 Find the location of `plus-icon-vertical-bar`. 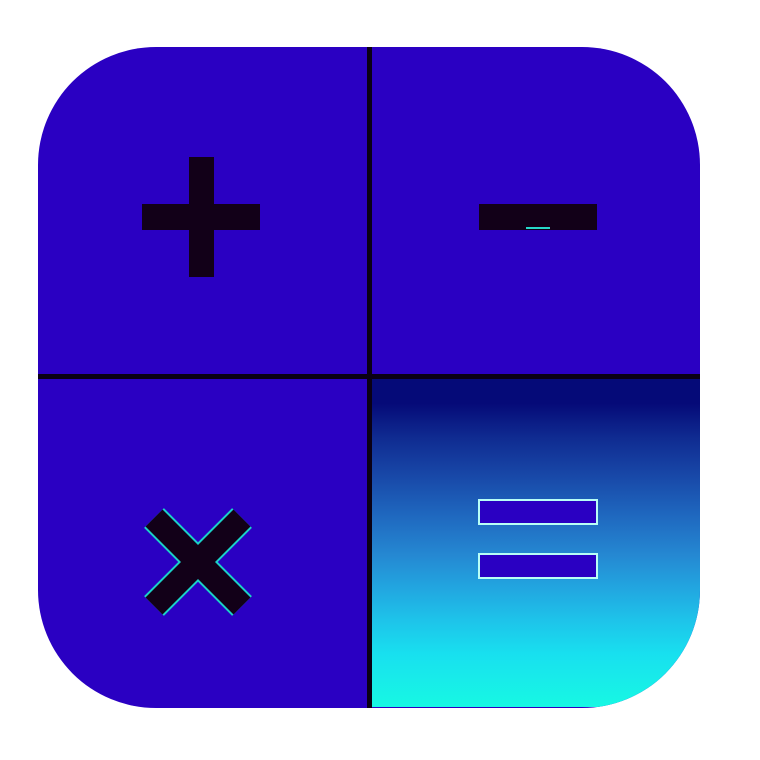

plus-icon-vertical-bar is located at coordinates (201, 217).